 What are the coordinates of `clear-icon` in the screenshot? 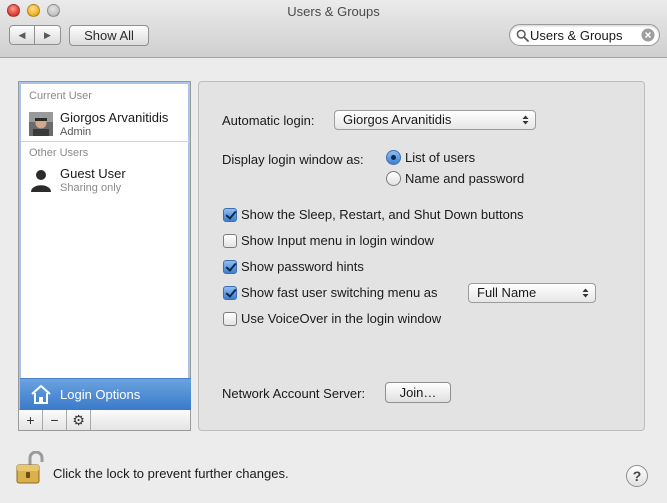 It's located at (648, 35).